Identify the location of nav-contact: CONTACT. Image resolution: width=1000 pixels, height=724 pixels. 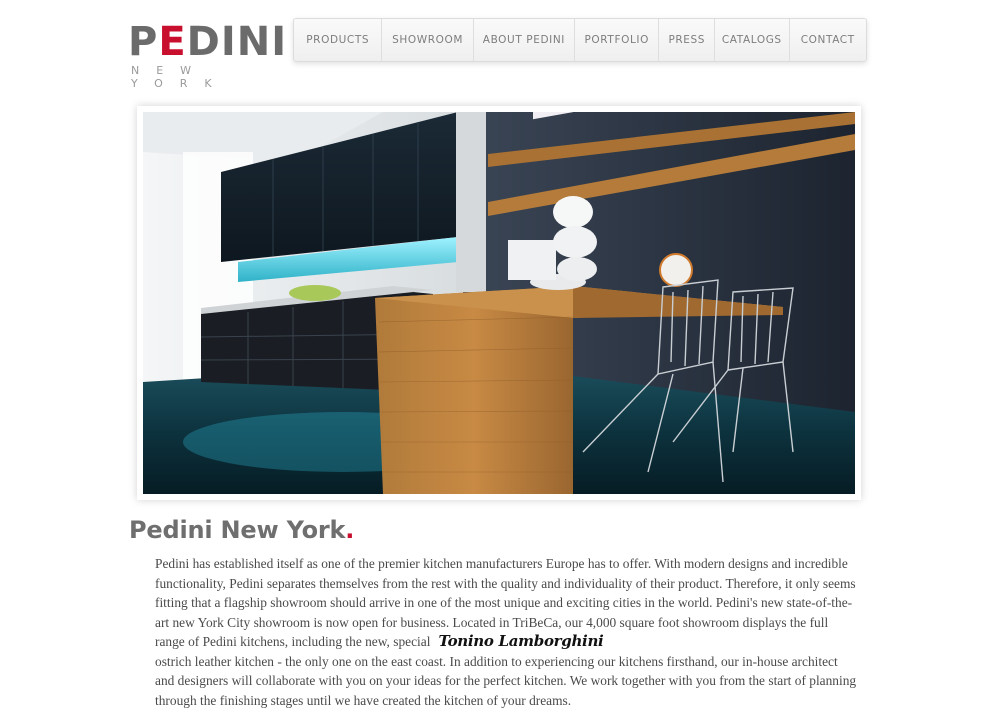
(828, 40).